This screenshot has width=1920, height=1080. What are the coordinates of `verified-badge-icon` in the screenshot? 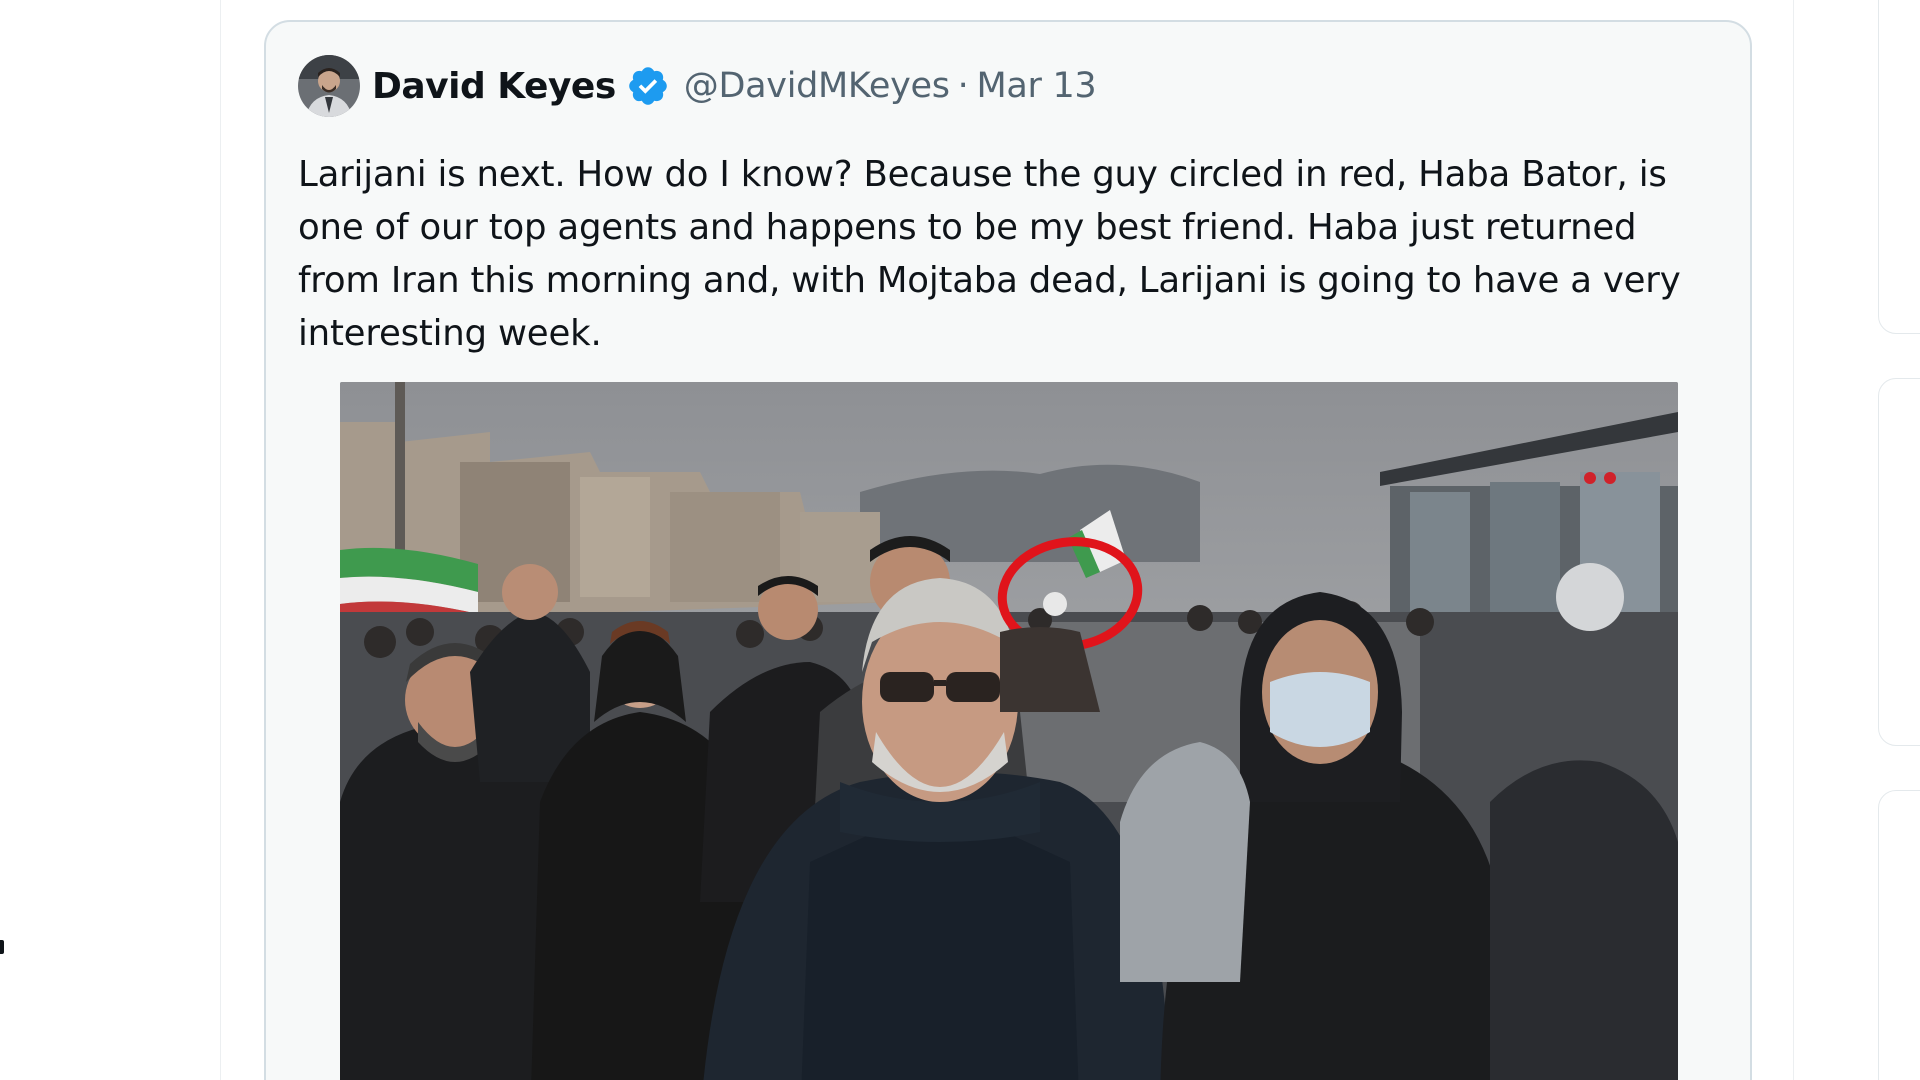 It's located at (647, 86).